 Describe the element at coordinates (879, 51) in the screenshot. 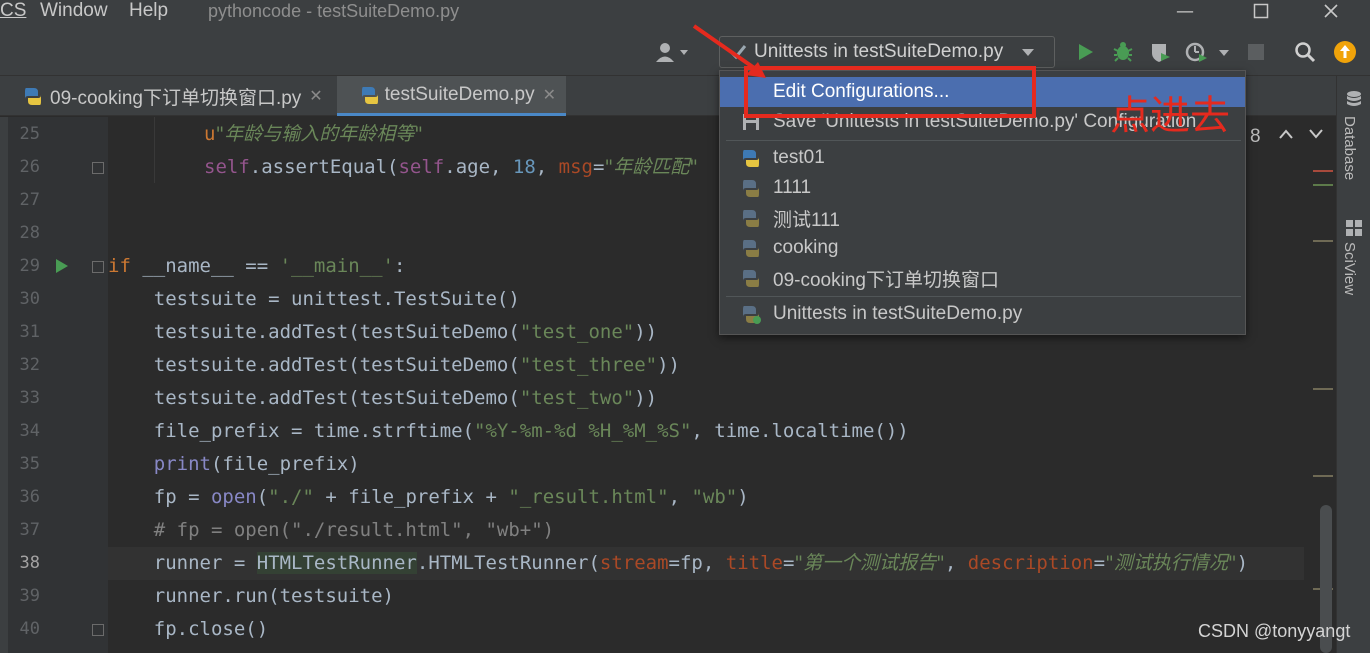

I see `run-configuration-label: Unittests in testSuiteDemo.py` at that location.